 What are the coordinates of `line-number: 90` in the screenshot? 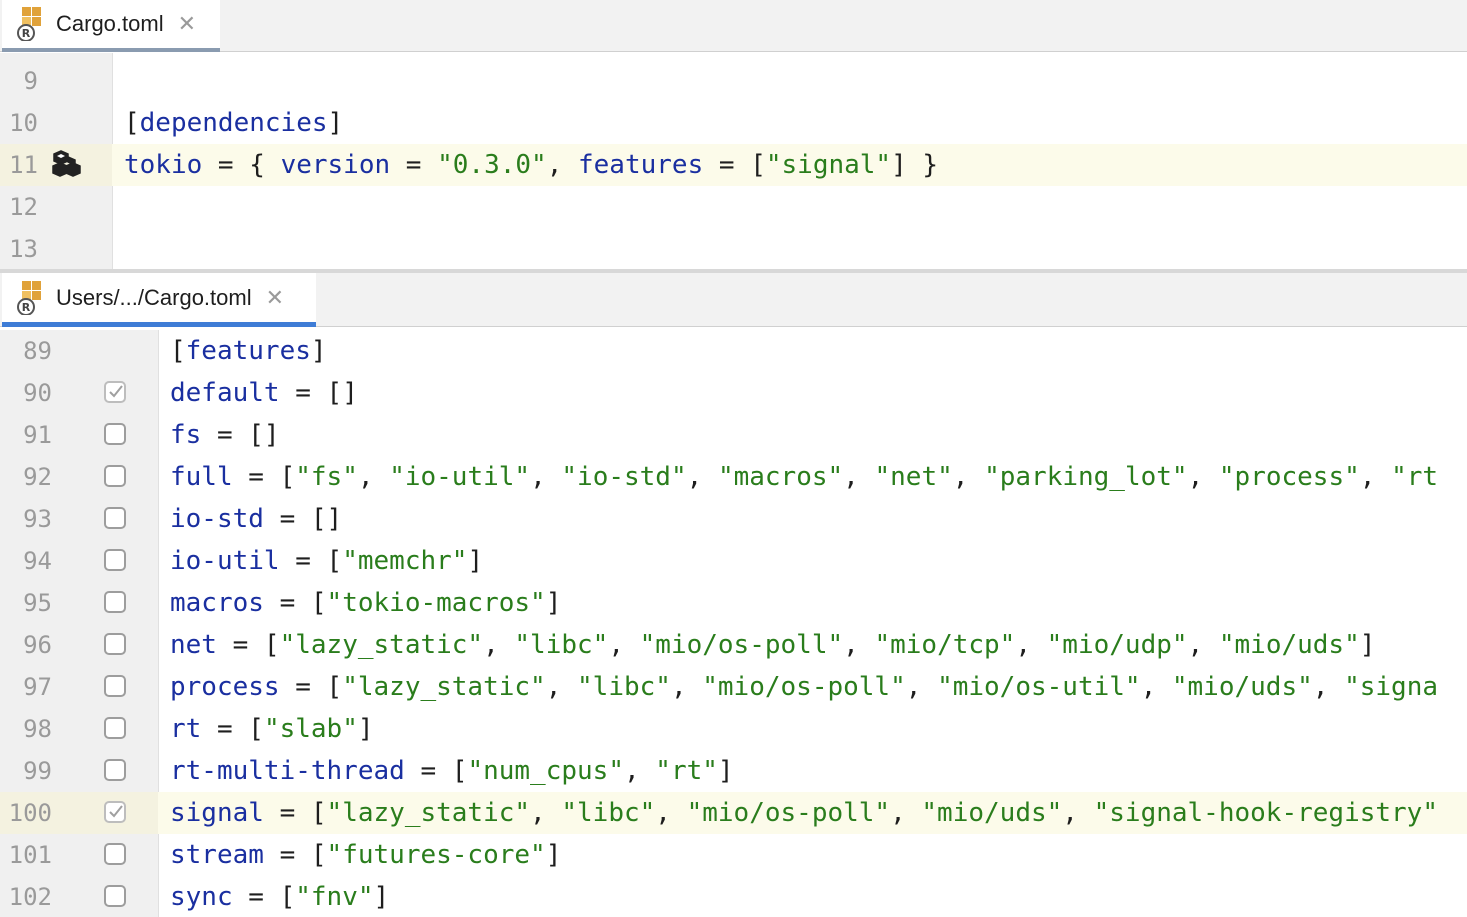 It's located at (37, 393).